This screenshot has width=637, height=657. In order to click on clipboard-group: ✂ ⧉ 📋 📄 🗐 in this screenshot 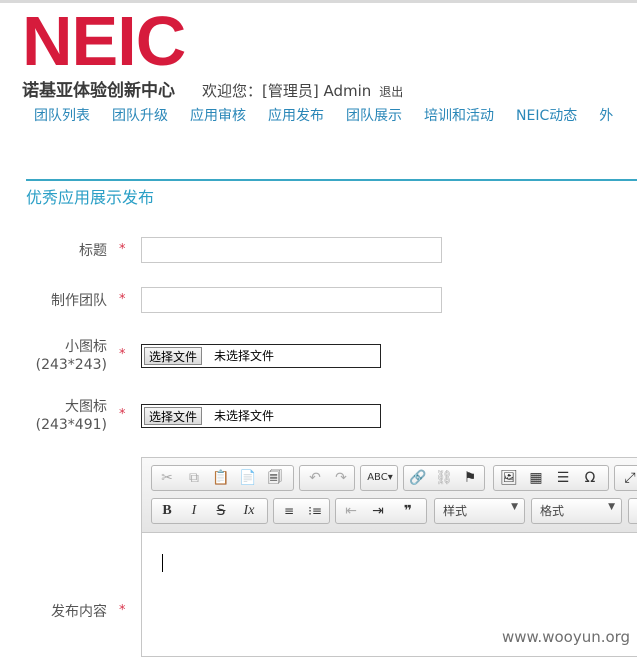, I will do `click(222, 478)`.